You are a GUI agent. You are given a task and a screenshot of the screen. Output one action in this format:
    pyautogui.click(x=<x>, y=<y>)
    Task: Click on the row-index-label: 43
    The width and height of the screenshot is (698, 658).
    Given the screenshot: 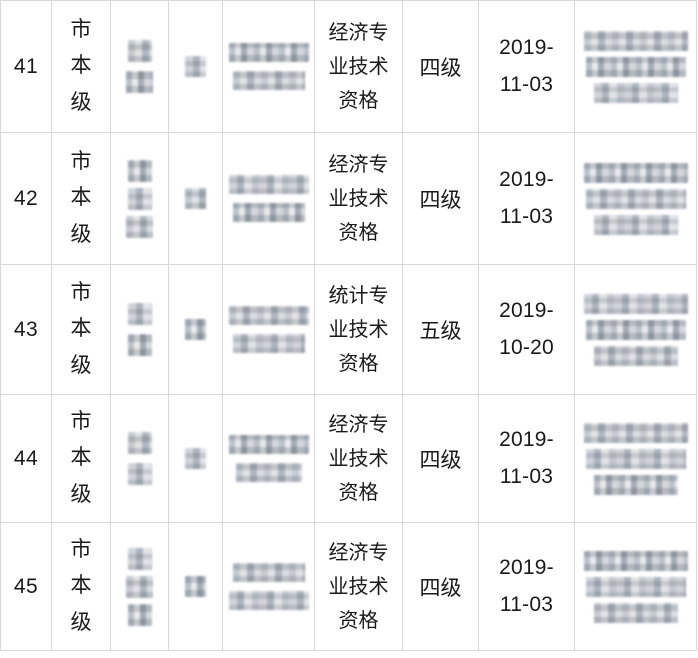 What is the action you would take?
    pyautogui.click(x=26, y=329)
    